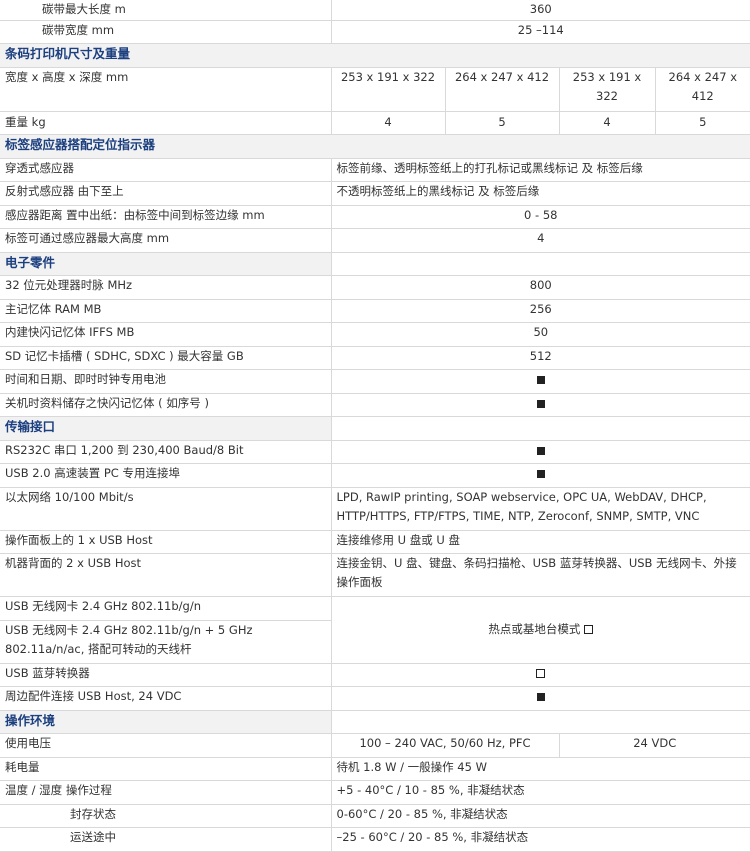  I want to click on row-label: 以太网络 10/100 Mbit/s, so click(165, 509).